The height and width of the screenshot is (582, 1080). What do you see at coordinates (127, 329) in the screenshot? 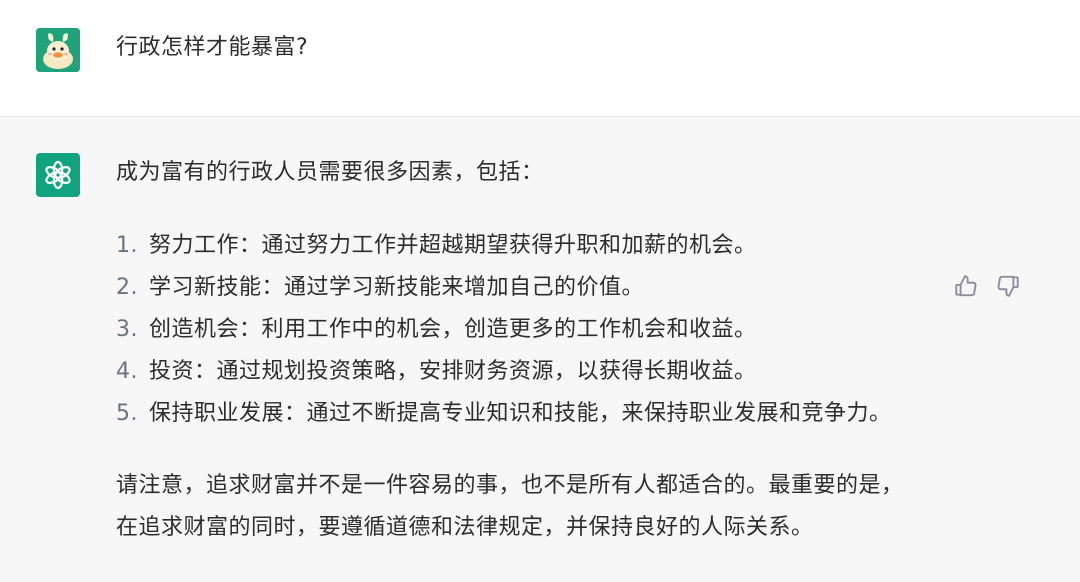
I see `list-item-number: 3.` at bounding box center [127, 329].